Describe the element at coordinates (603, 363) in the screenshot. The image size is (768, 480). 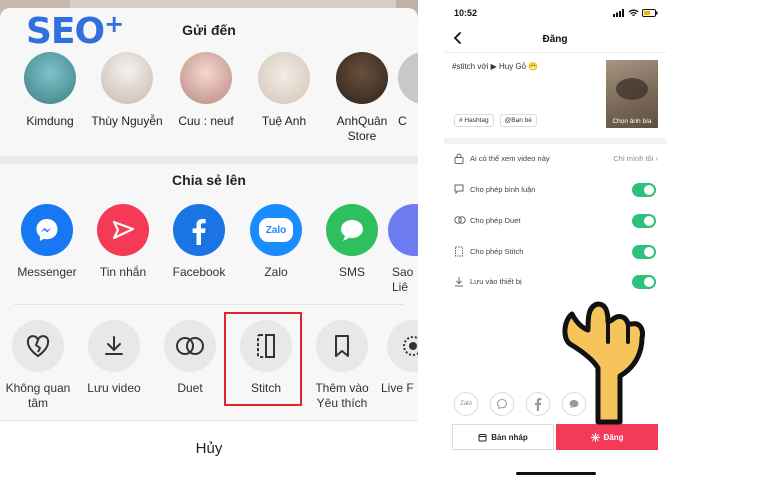
I see `pointing-hand-icon` at that location.